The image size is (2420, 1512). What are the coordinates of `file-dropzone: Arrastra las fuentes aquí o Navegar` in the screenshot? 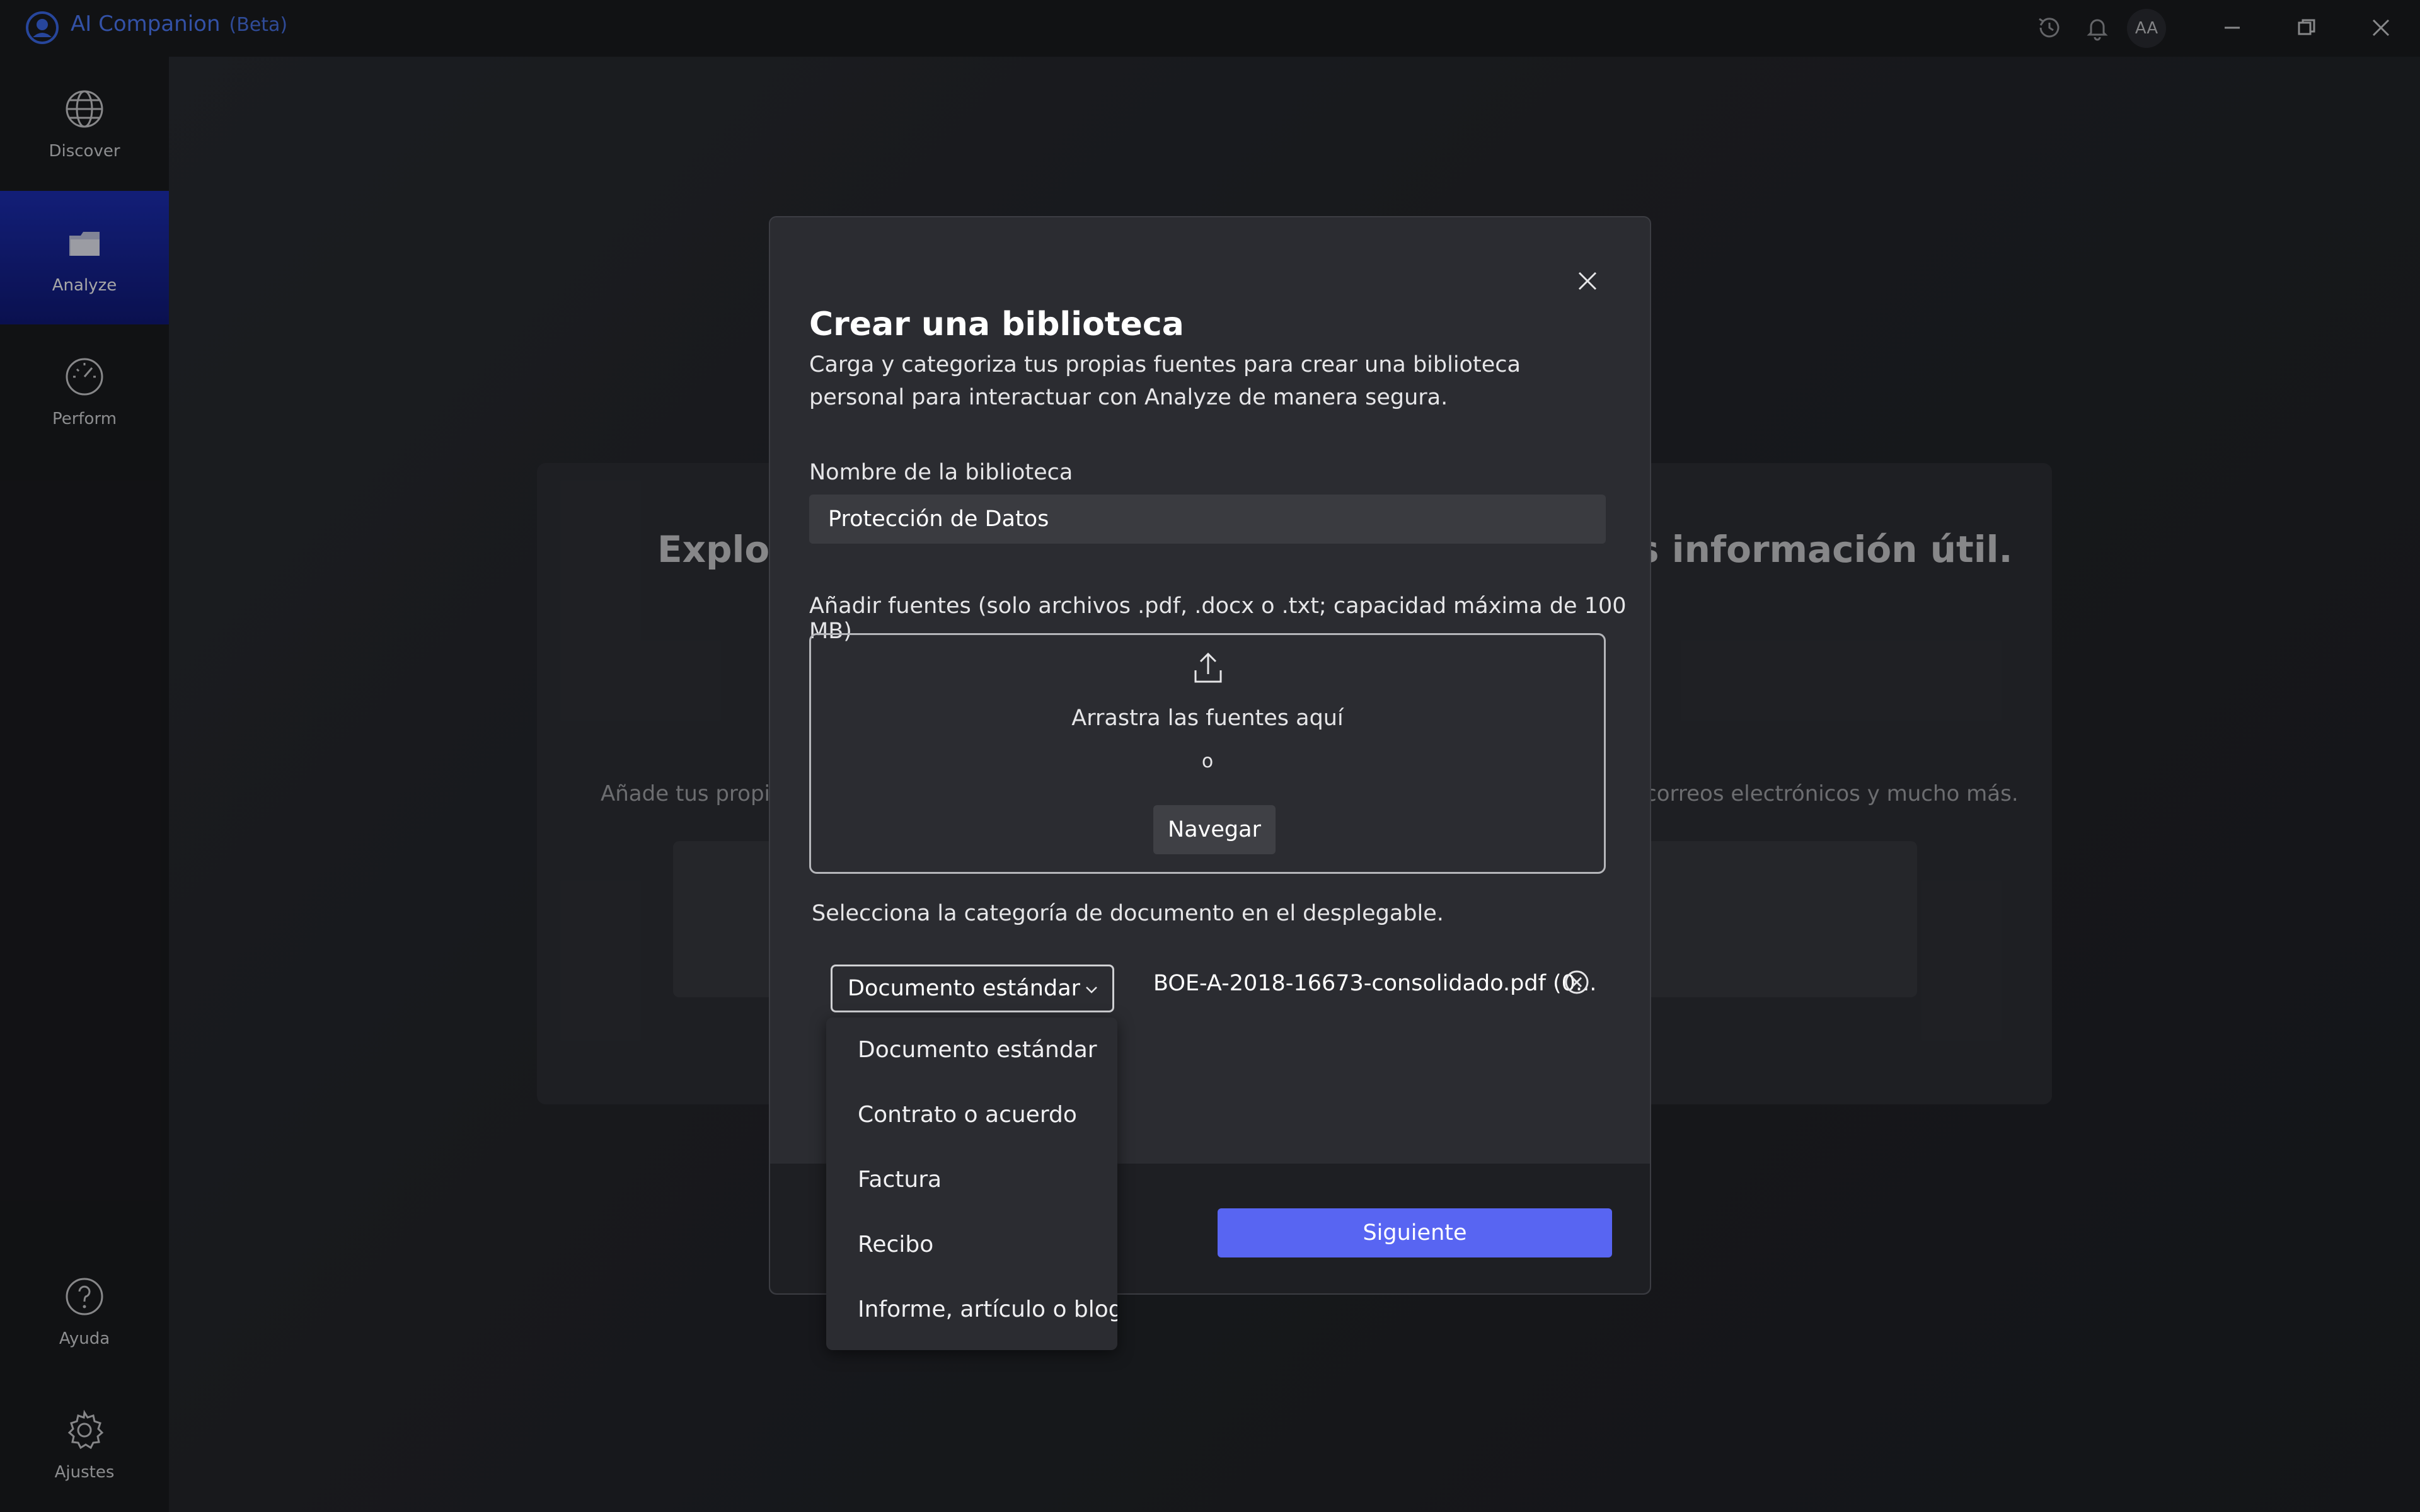 It's located at (1207, 753).